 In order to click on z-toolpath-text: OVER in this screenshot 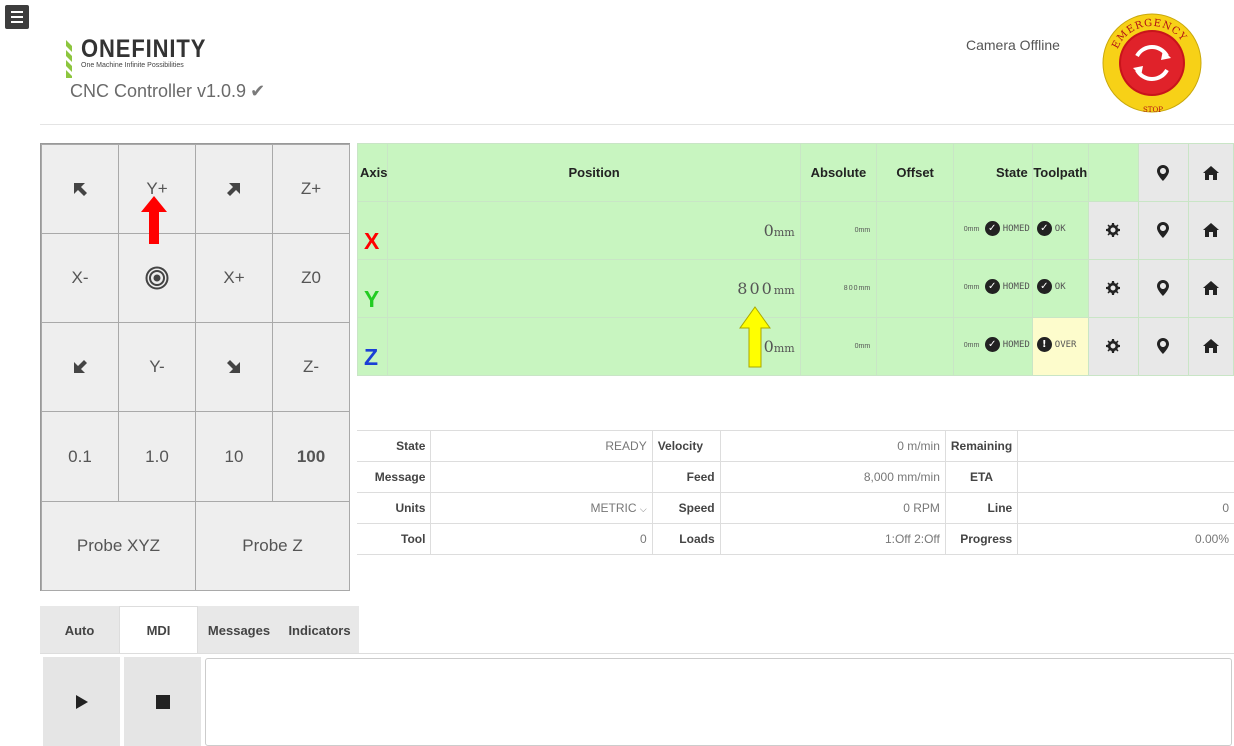, I will do `click(1065, 345)`.